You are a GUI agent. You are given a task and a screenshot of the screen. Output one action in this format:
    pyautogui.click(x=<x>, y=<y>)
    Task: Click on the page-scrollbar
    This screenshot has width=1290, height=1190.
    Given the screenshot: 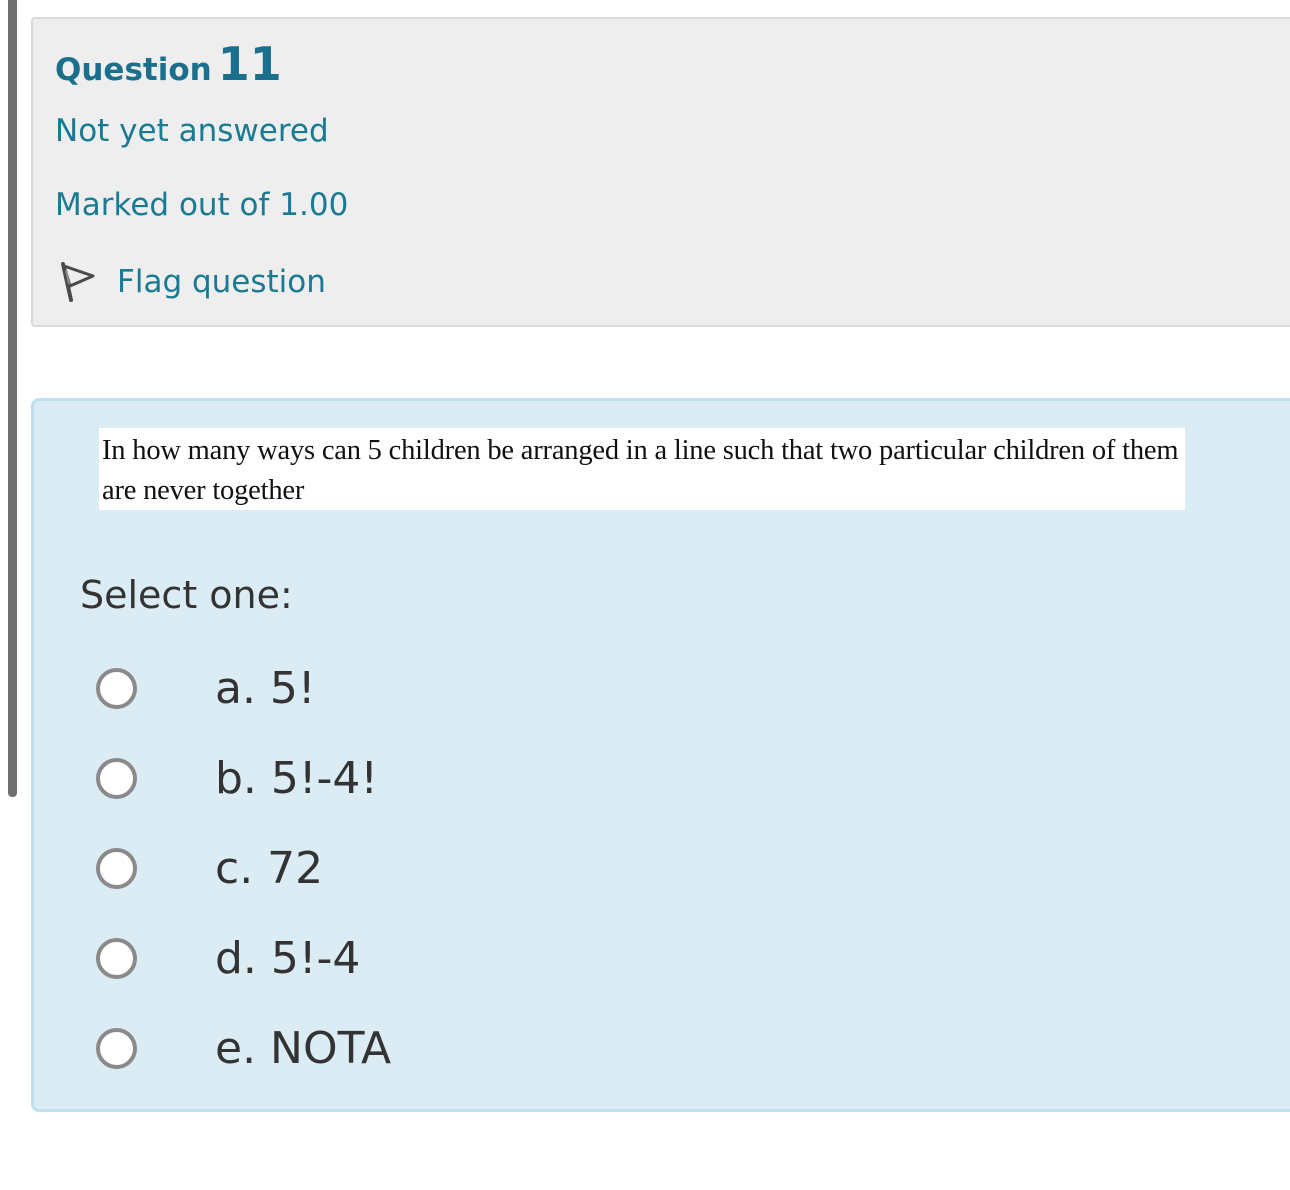 What is the action you would take?
    pyautogui.click(x=12, y=398)
    